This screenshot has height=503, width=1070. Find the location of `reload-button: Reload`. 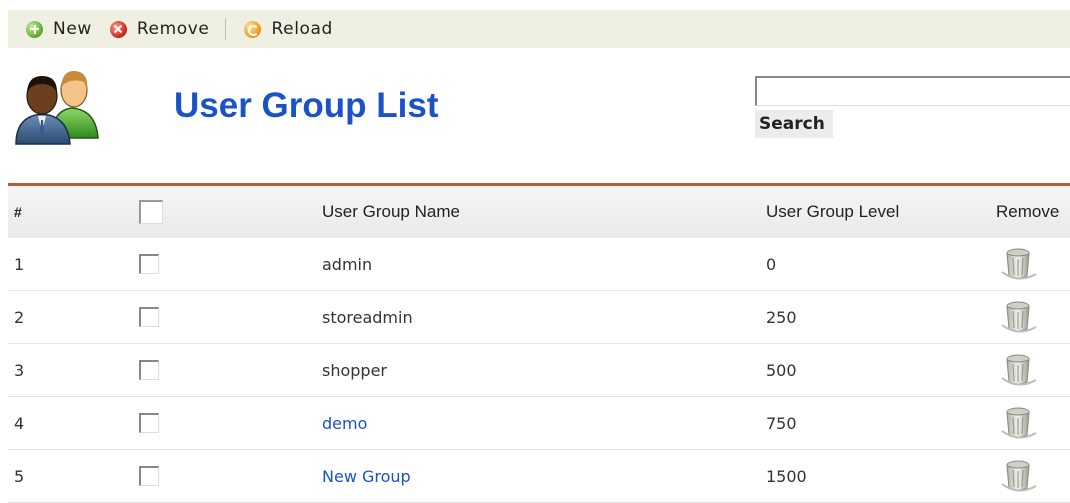

reload-button: Reload is located at coordinates (288, 29).